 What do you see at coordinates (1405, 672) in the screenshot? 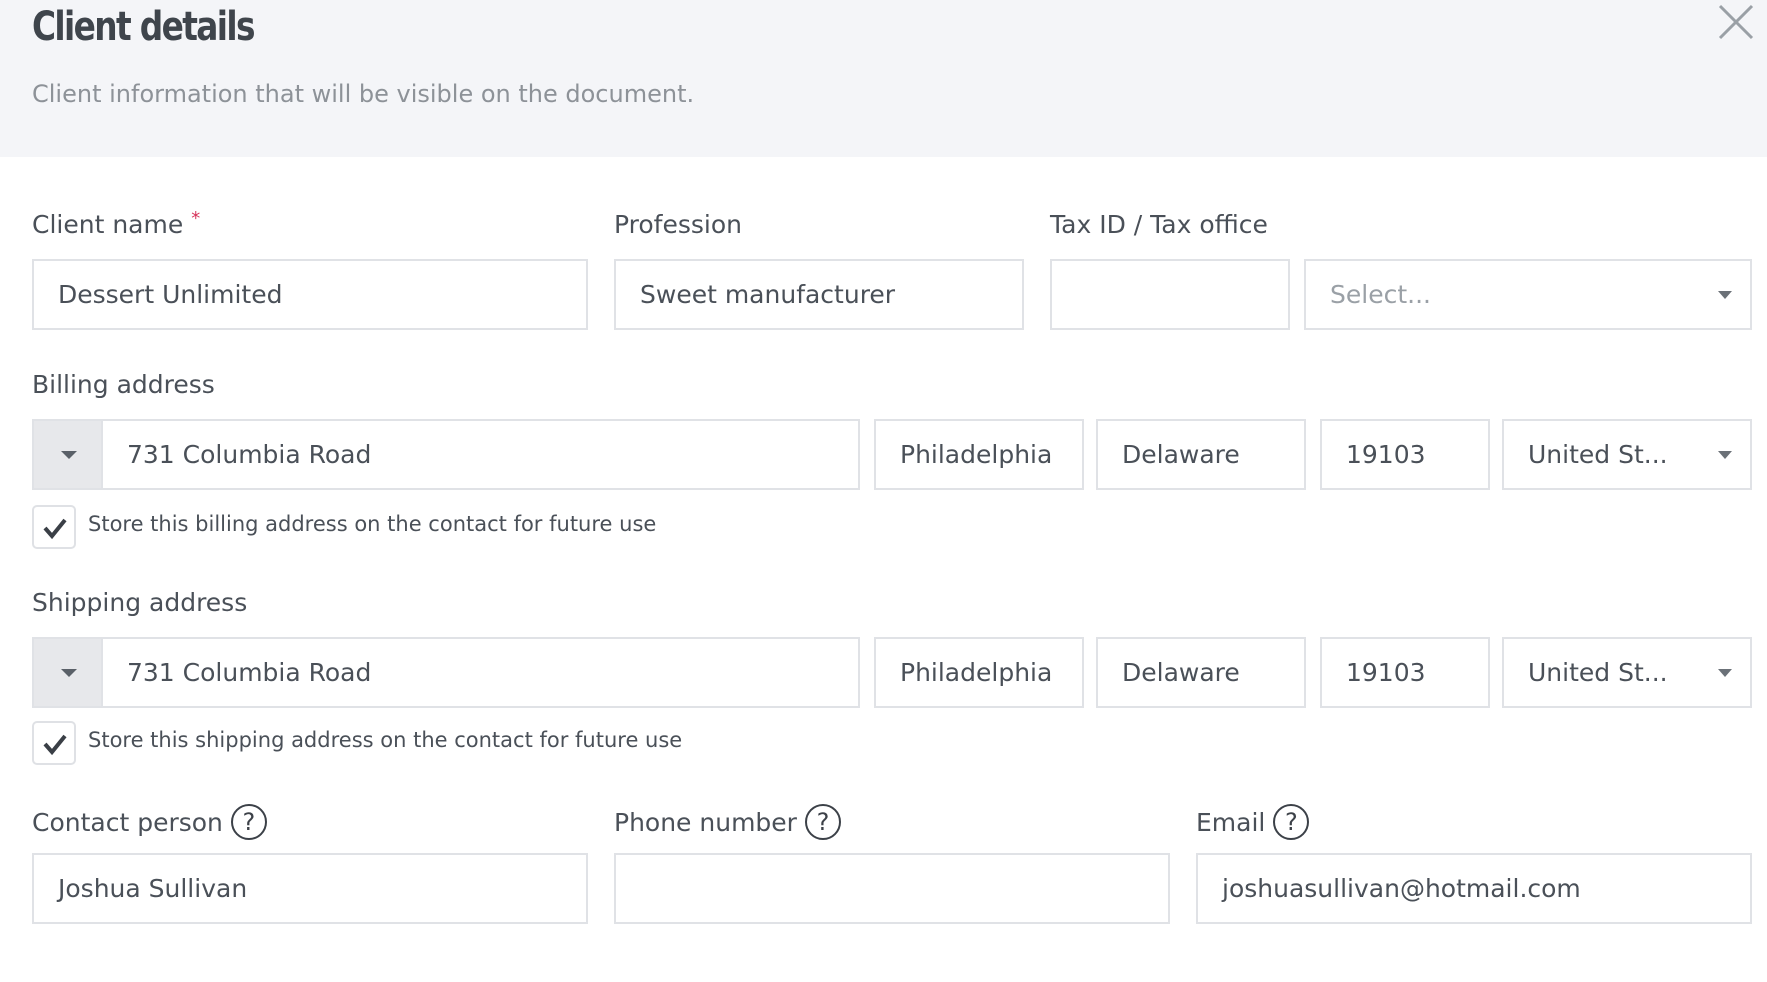
I see `shipping-zip-input: 19103` at bounding box center [1405, 672].